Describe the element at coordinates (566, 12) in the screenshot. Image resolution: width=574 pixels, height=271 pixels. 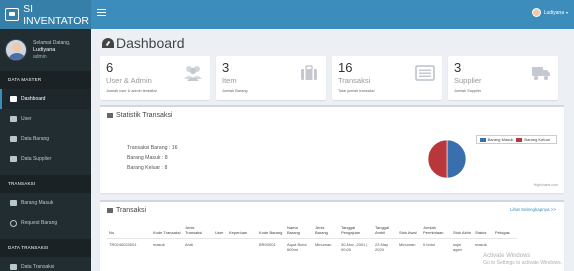
I see `caret-down-icon: ▾` at that location.